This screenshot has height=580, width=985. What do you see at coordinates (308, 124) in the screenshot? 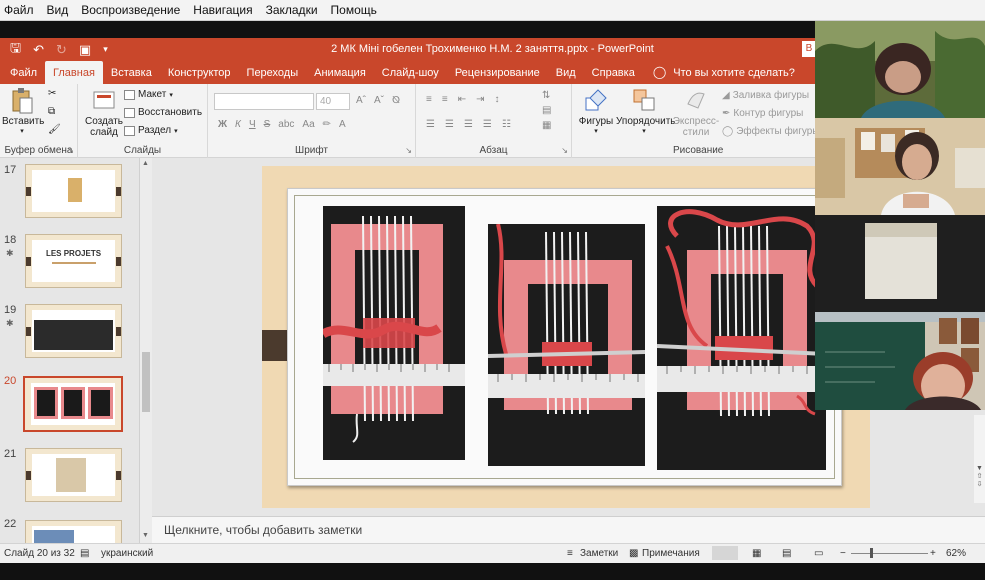
I see `change-case-button: Aa` at bounding box center [308, 124].